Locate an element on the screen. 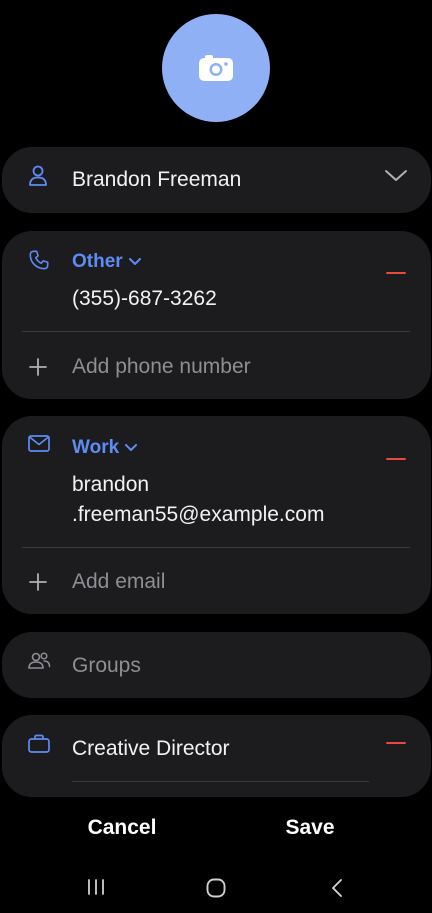 The image size is (432, 913). input-underline is located at coordinates (220, 781).